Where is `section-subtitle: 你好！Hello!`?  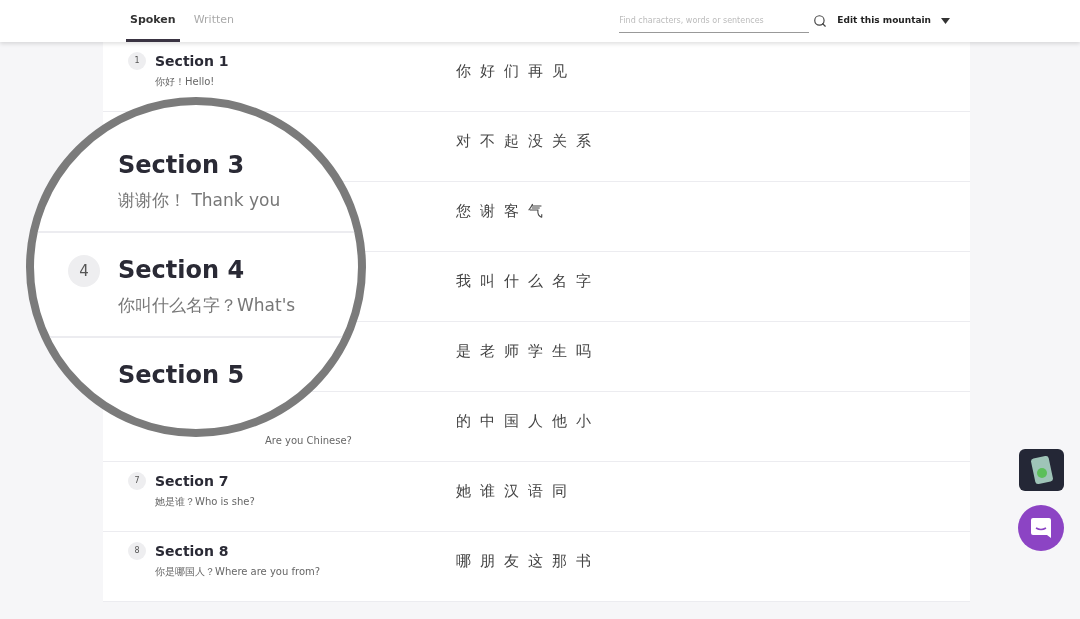 section-subtitle: 你好！Hello! is located at coordinates (185, 82).